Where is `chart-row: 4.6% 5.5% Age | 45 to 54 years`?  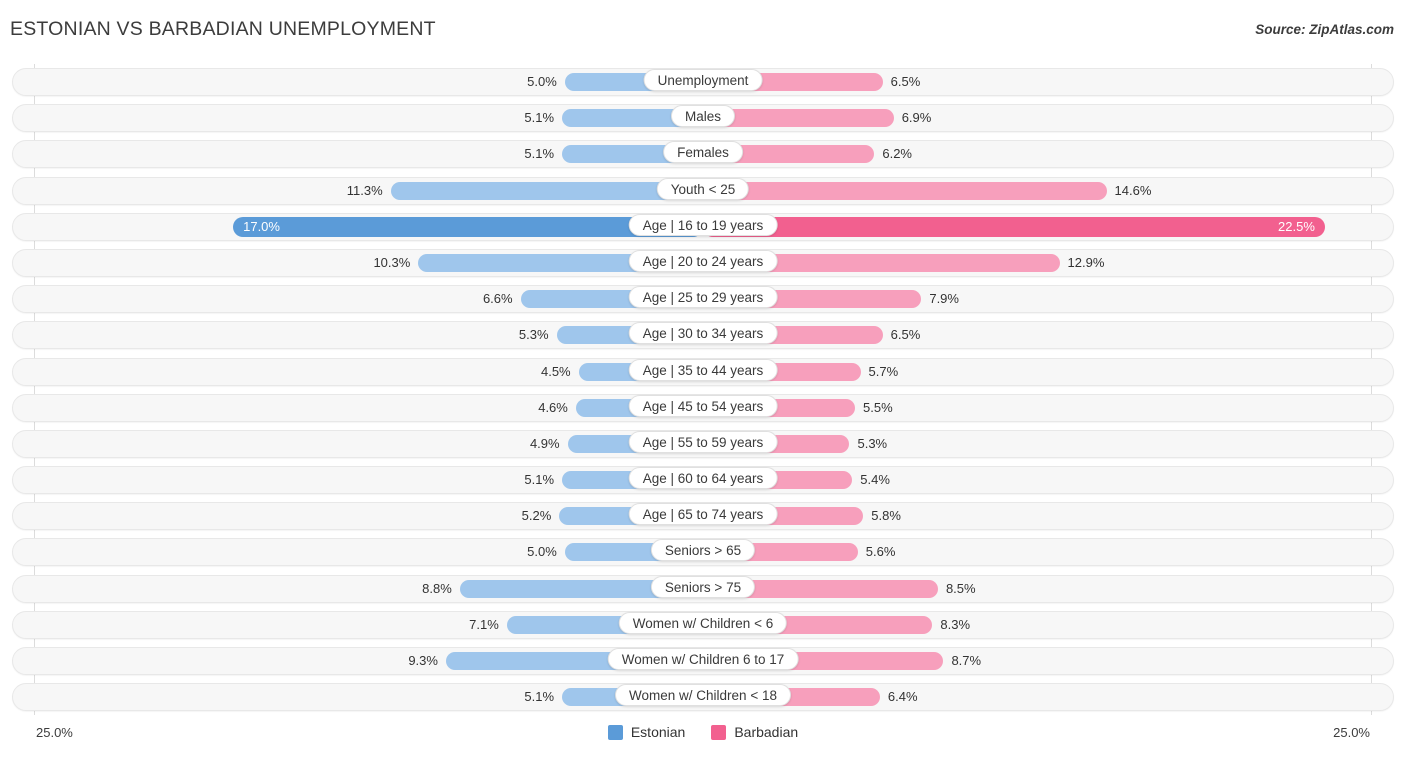 chart-row: 4.6% 5.5% Age | 45 to 54 years is located at coordinates (703, 408).